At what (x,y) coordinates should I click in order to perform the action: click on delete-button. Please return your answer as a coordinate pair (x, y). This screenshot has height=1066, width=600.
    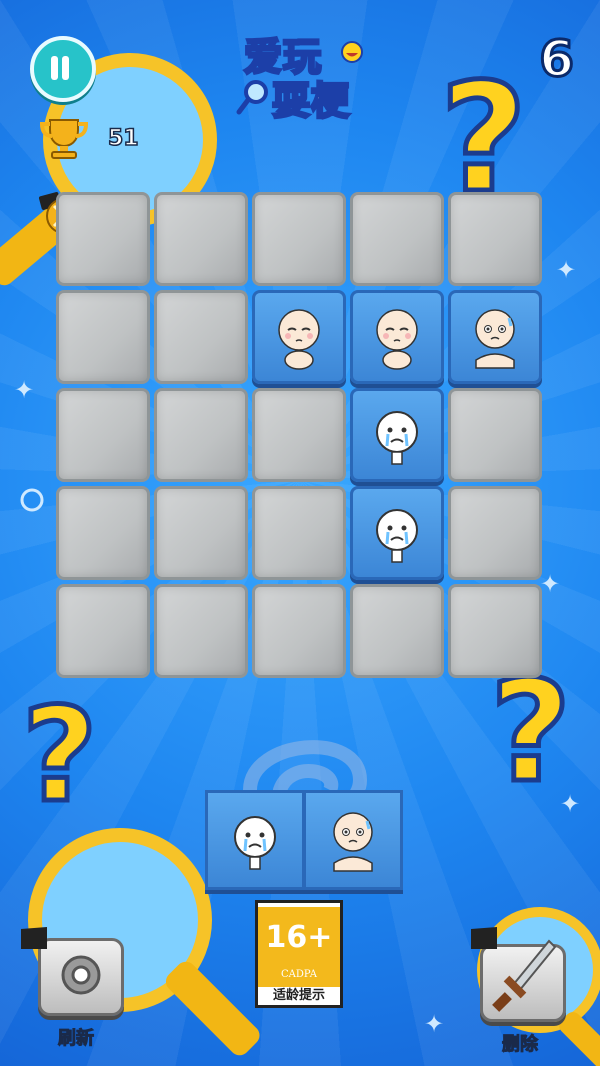
    Looking at the image, I should click on (518, 974).